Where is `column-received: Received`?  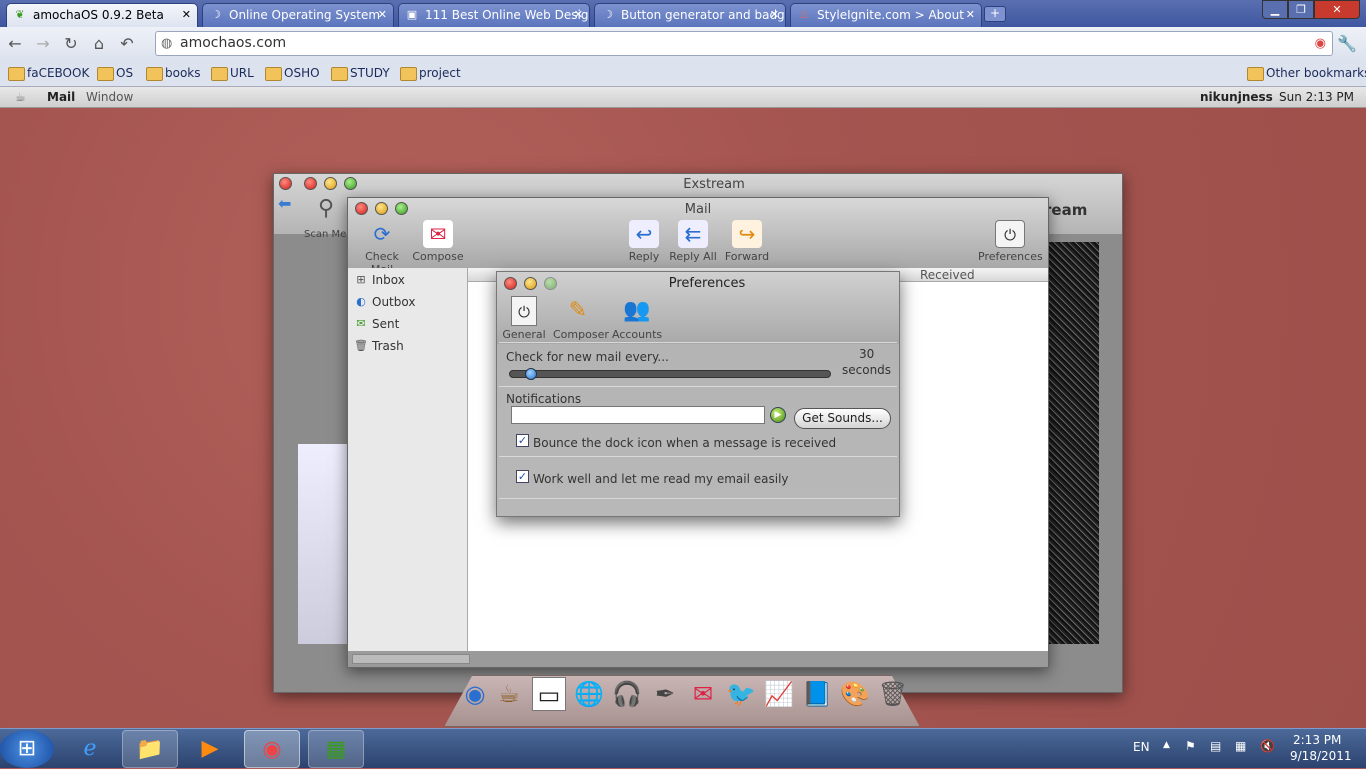
column-received: Received is located at coordinates (947, 275).